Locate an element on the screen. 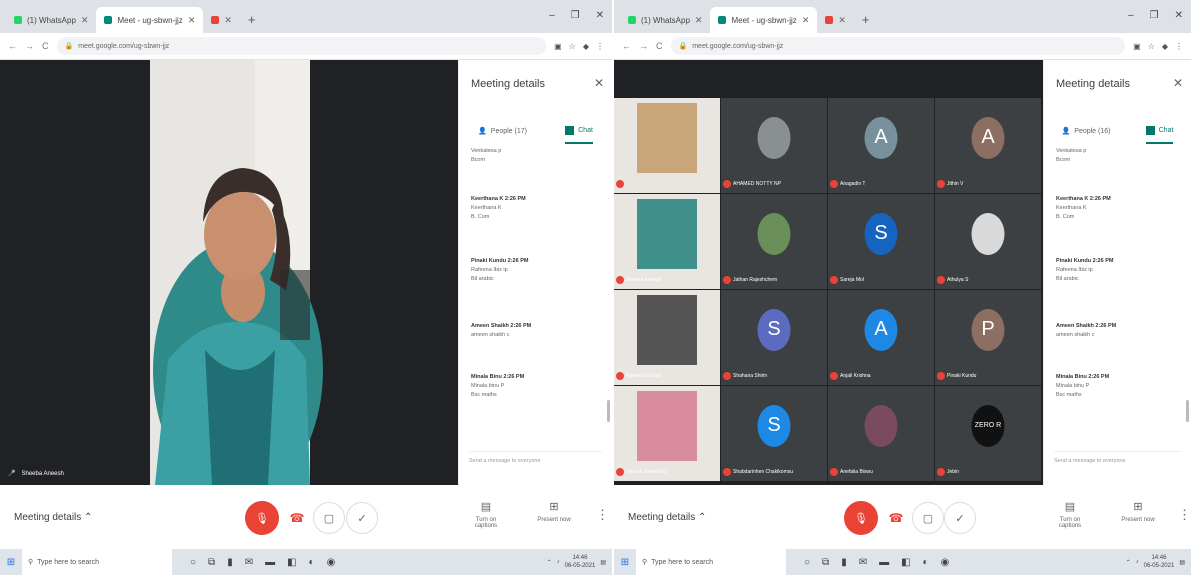 The image size is (1191, 575). participant-tile: Rafeena Thasni is located at coordinates (667, 337).